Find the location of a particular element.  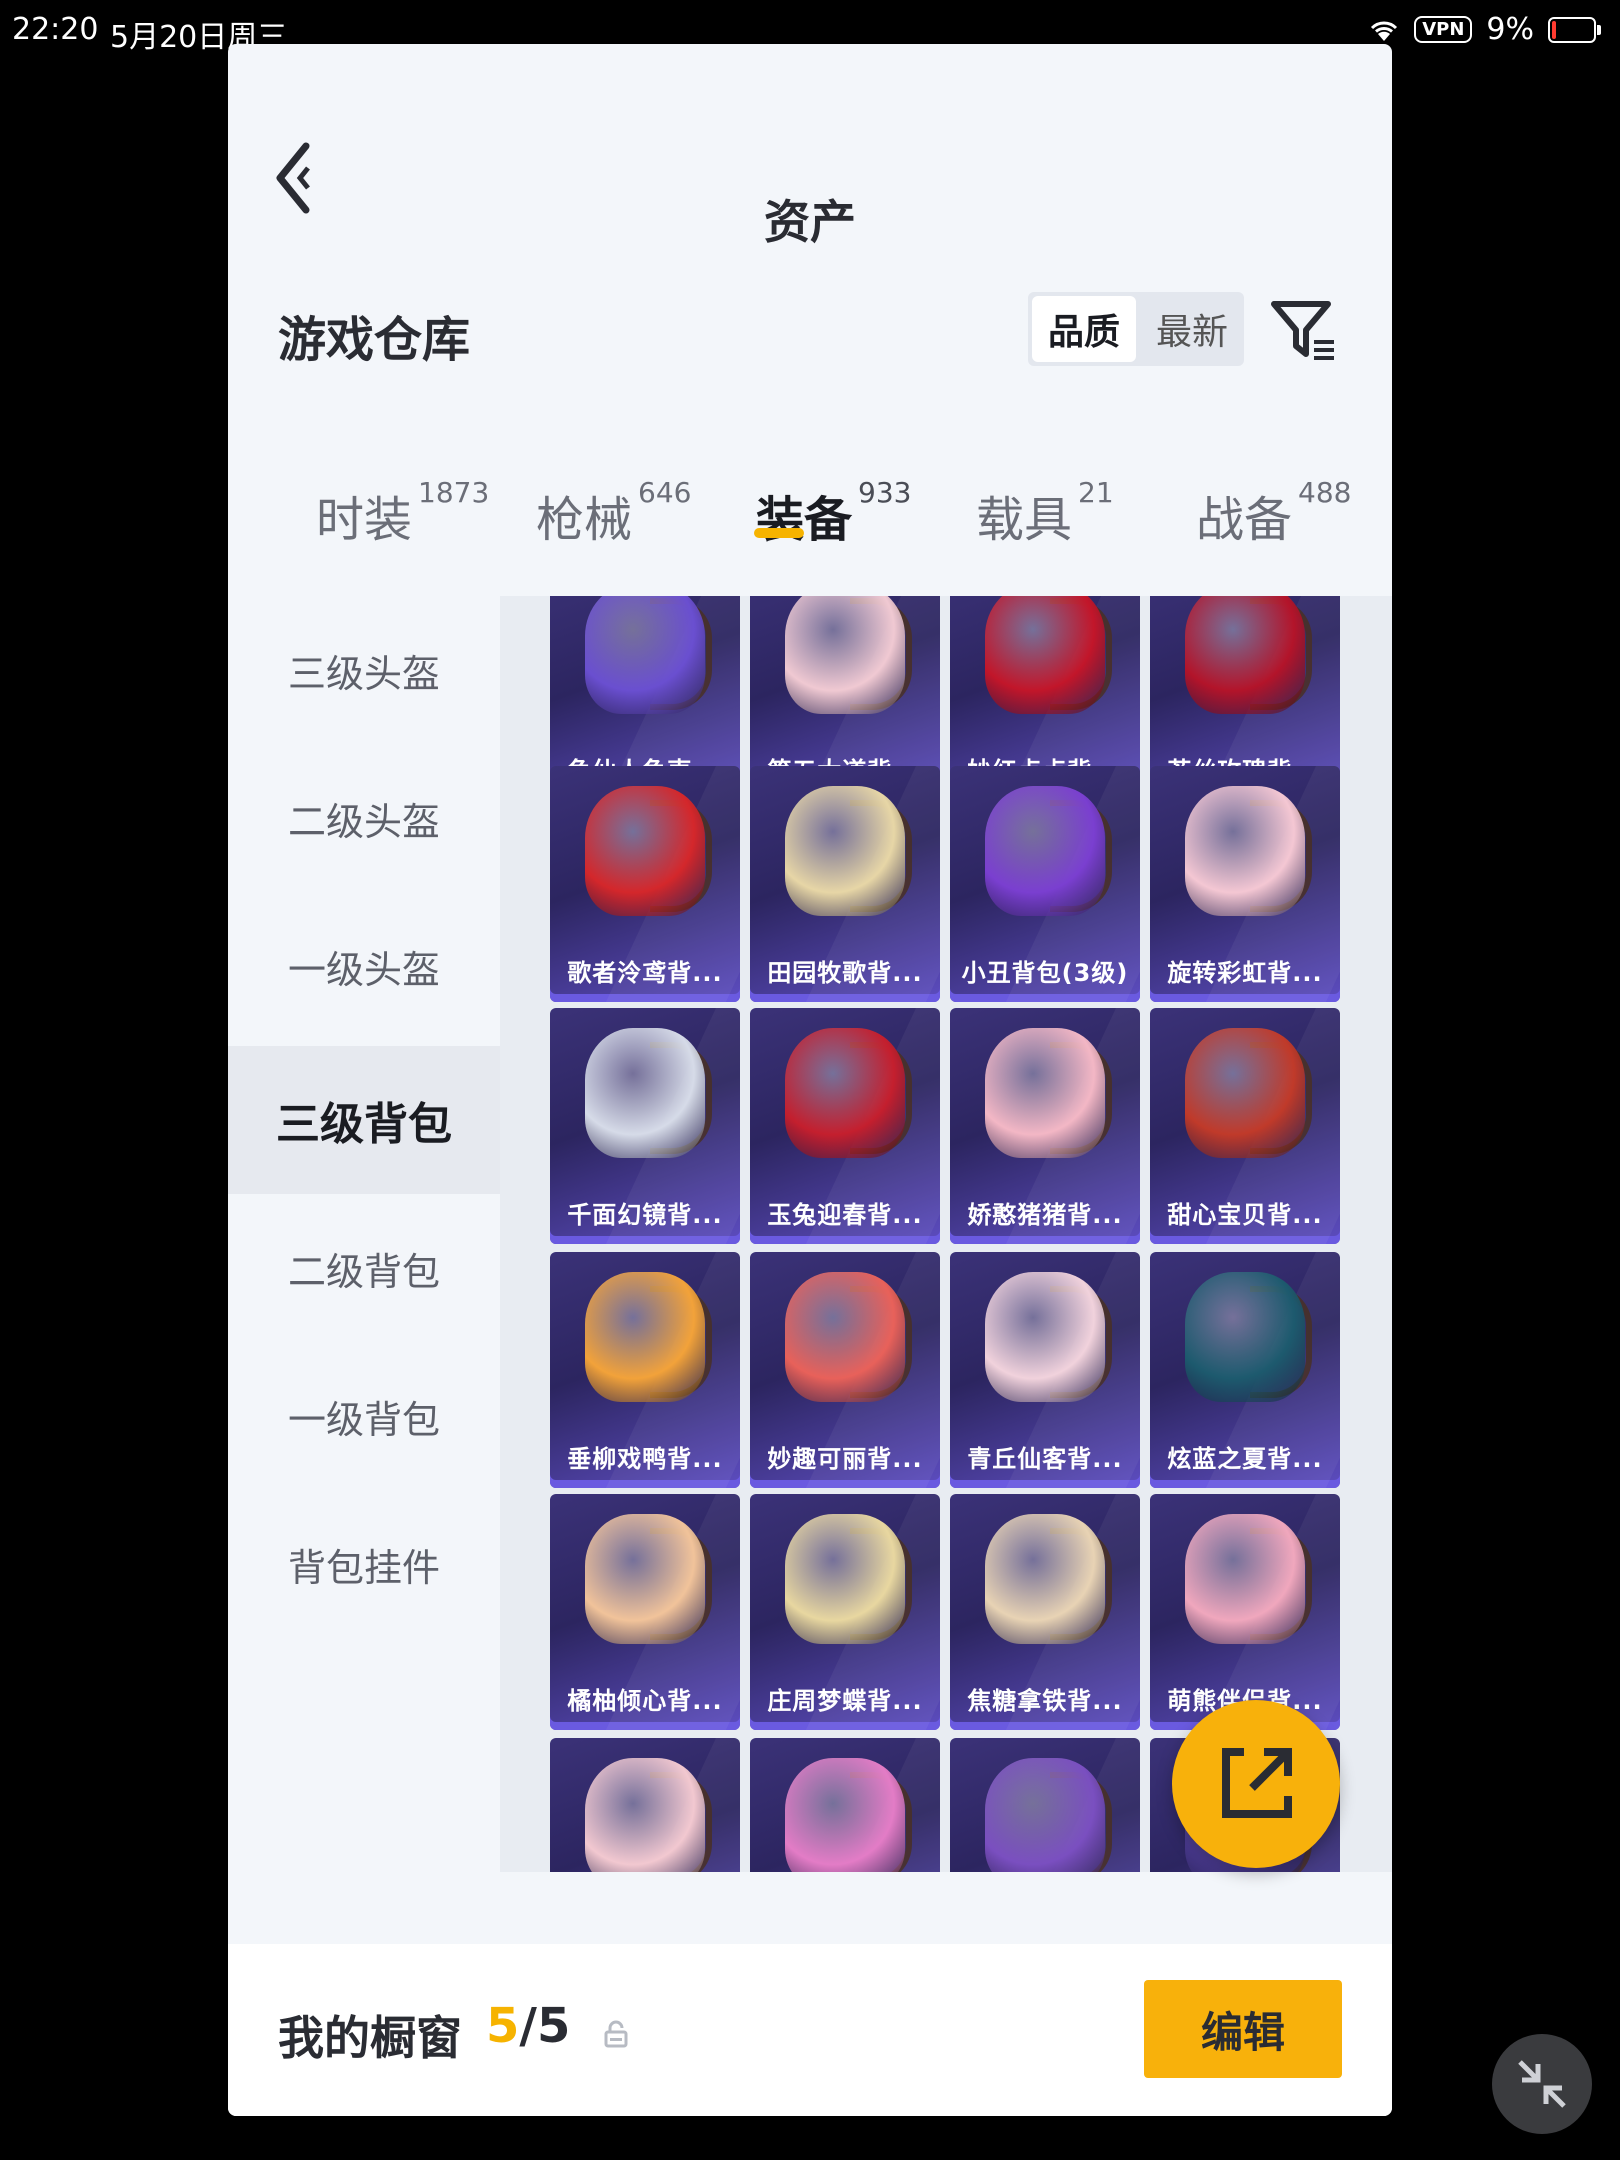

collapse-arrows-icon is located at coordinates (1542, 2084).